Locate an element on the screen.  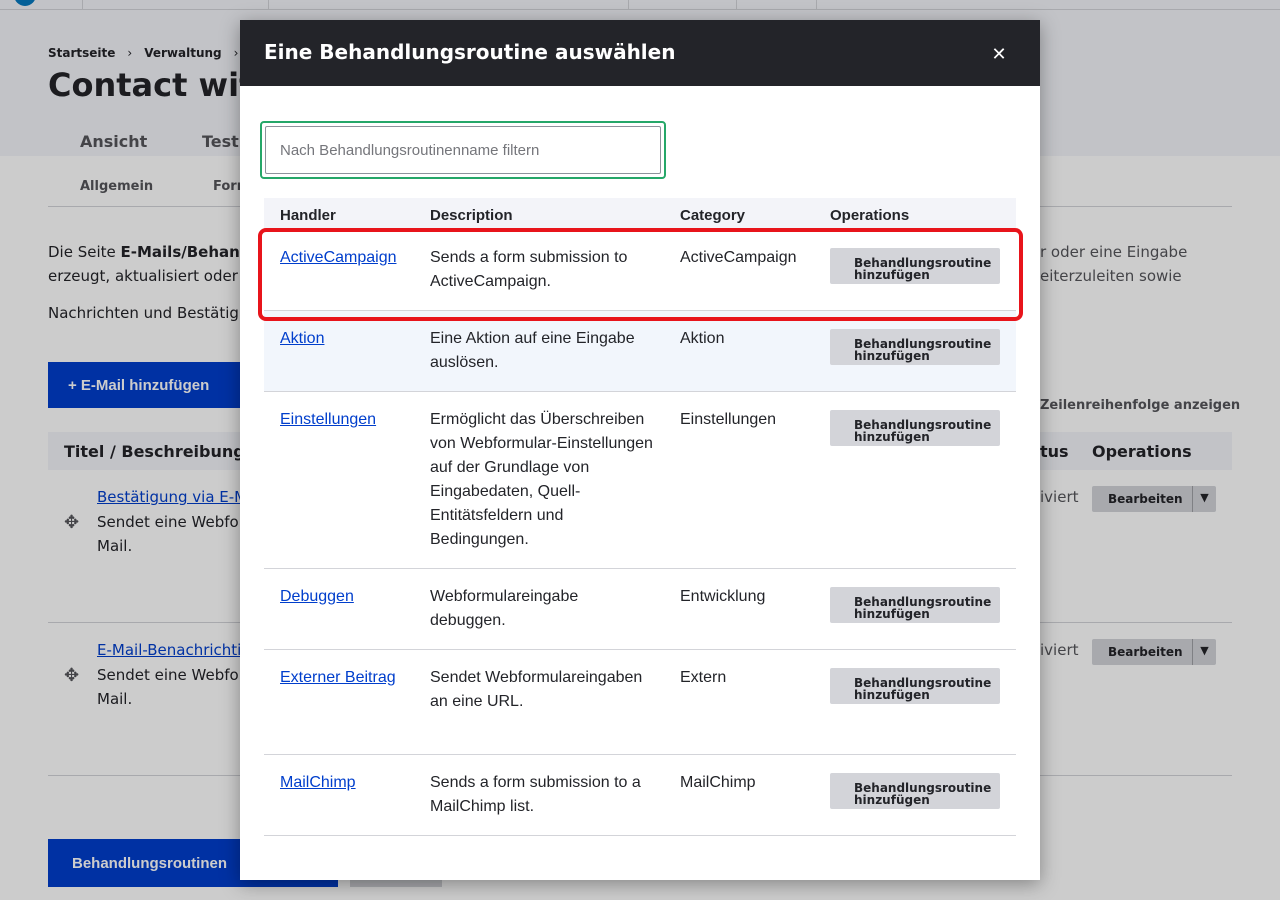
handler-link-activecampaign: ActiveCampaign is located at coordinates (345, 258).